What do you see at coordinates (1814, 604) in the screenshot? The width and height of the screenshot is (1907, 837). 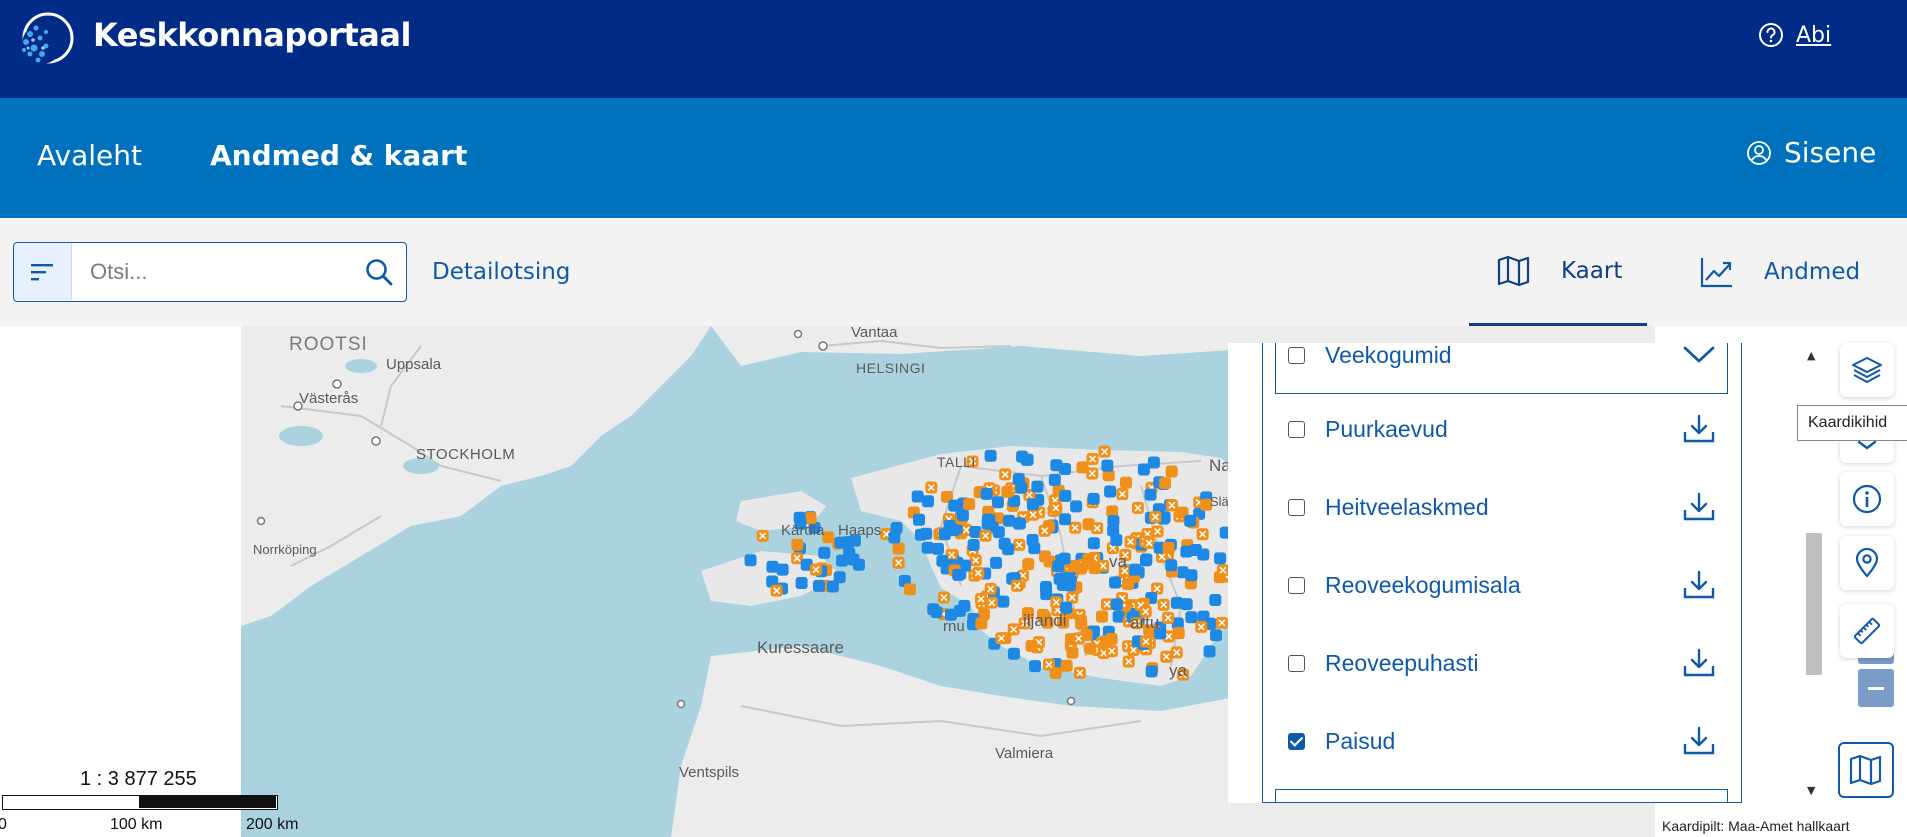 I see `scrollbar-thumb` at bounding box center [1814, 604].